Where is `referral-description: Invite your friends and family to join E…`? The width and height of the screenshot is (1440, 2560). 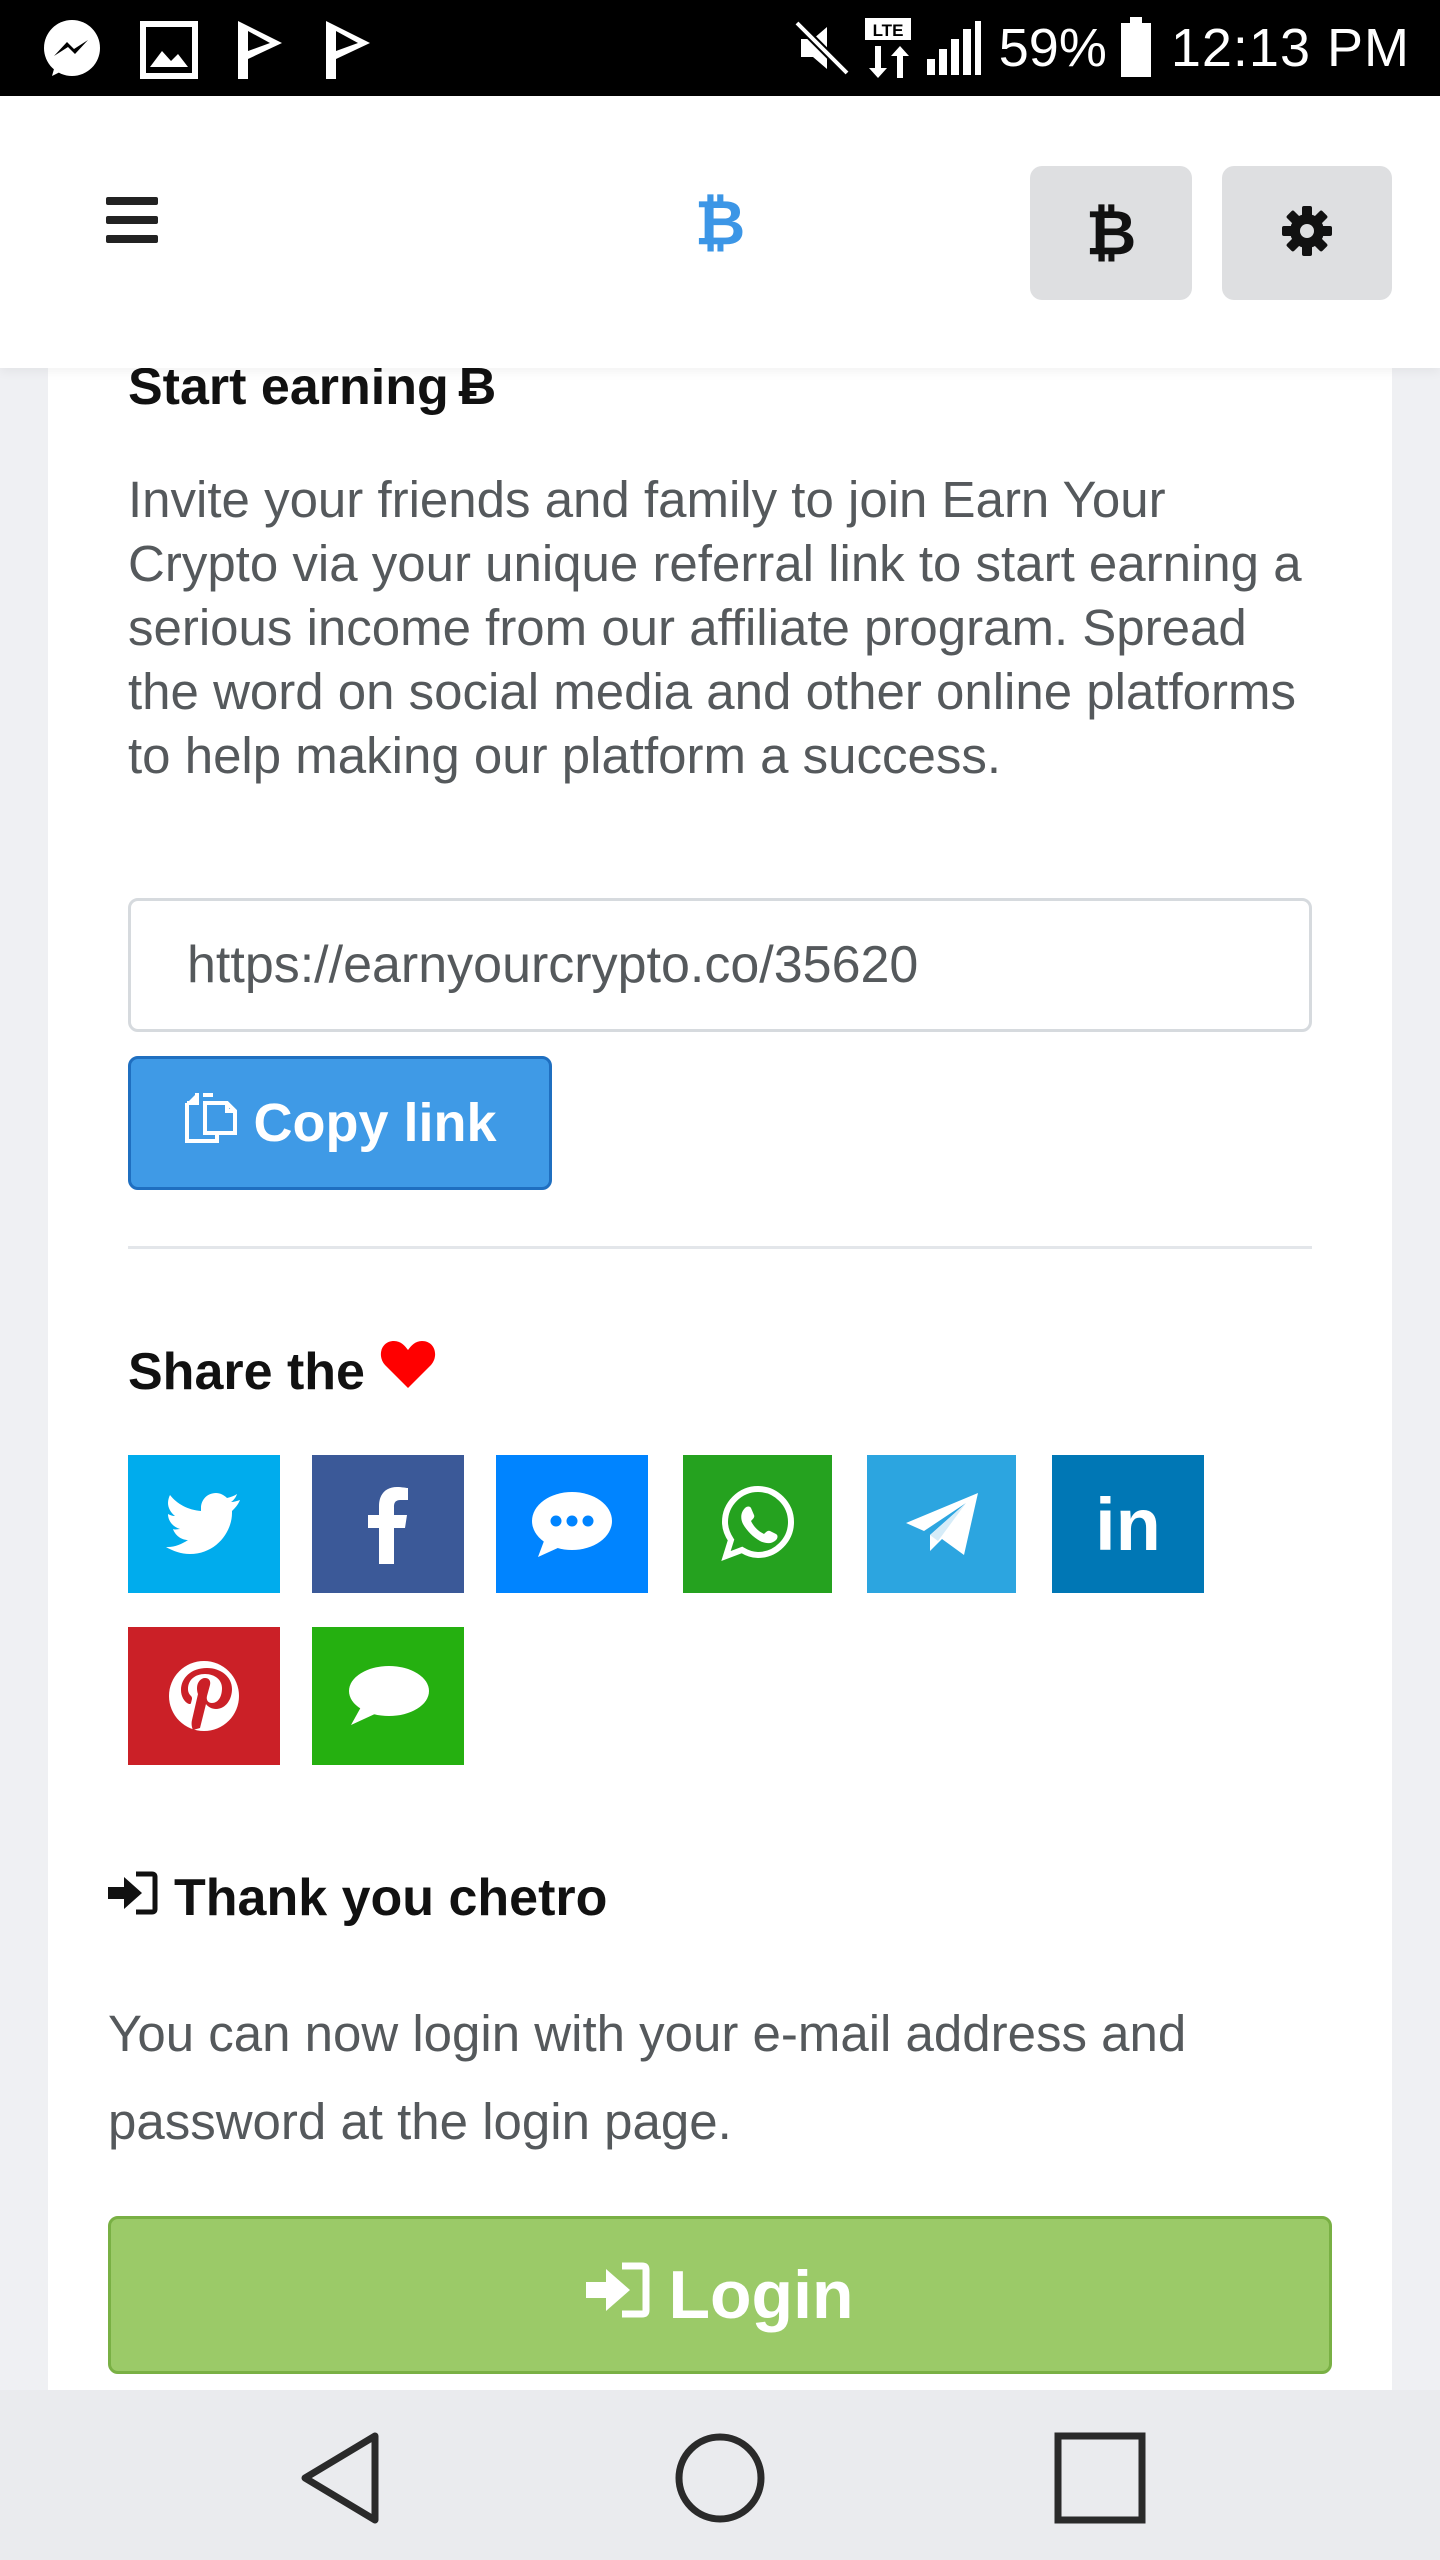 referral-description: Invite your friends and family to join E… is located at coordinates (715, 627).